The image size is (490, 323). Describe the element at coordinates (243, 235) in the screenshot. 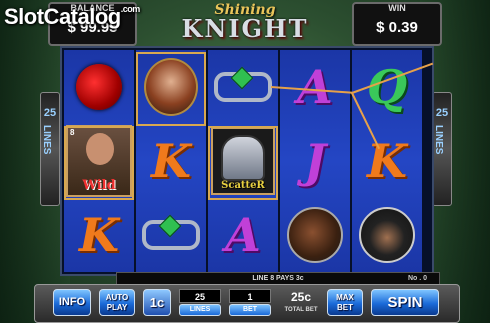

I see `symbol-a: A` at that location.